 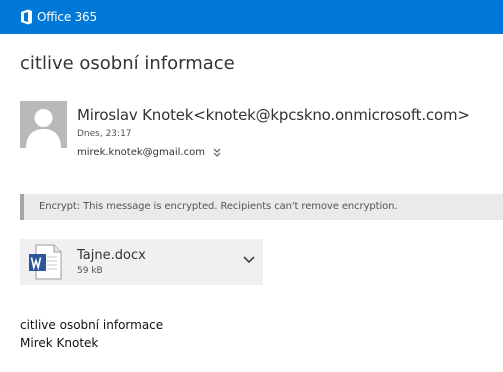 What do you see at coordinates (249, 260) in the screenshot?
I see `chevron-down-icon` at bounding box center [249, 260].